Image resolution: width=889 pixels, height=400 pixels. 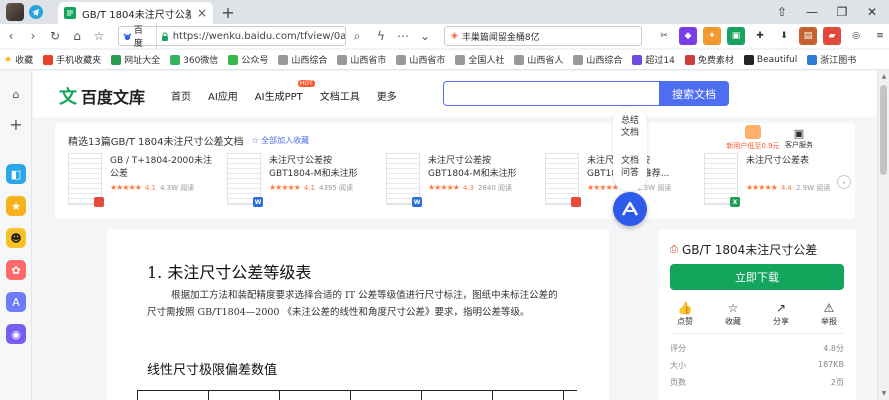 I want to click on browser-search-box: ◈ 丰巢篇闻留金桶8亿, so click(x=543, y=36).